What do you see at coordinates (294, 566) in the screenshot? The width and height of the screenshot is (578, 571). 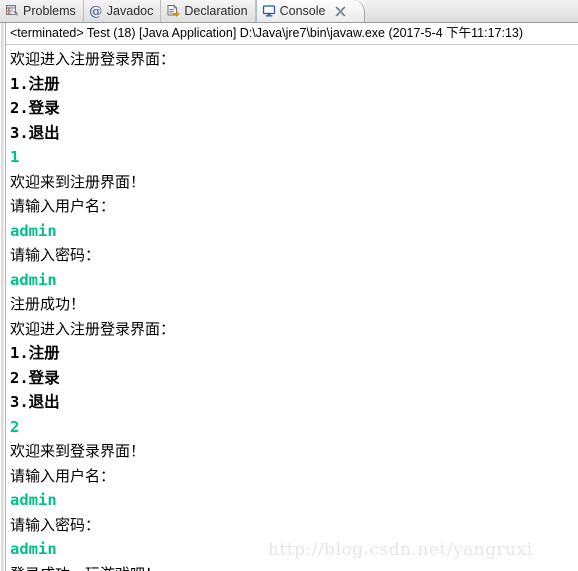 I see `console-line: 登录成功，玩游戏吧！` at bounding box center [294, 566].